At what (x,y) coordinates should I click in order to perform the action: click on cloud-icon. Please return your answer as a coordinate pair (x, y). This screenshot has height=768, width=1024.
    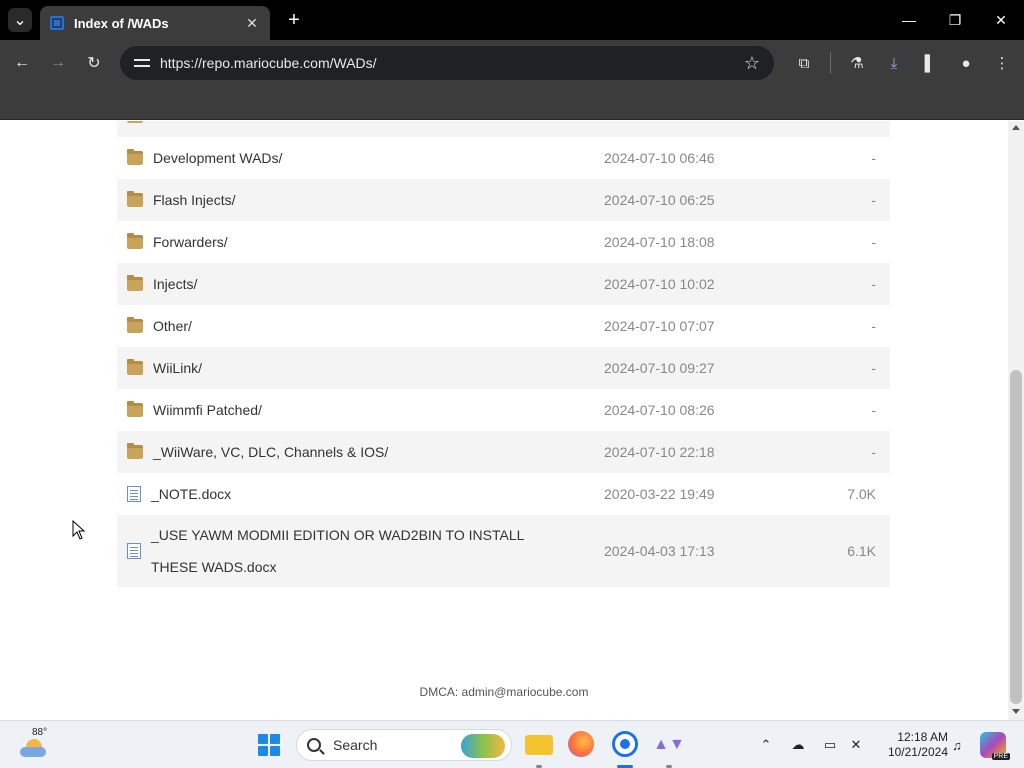
    Looking at the image, I should click on (33, 752).